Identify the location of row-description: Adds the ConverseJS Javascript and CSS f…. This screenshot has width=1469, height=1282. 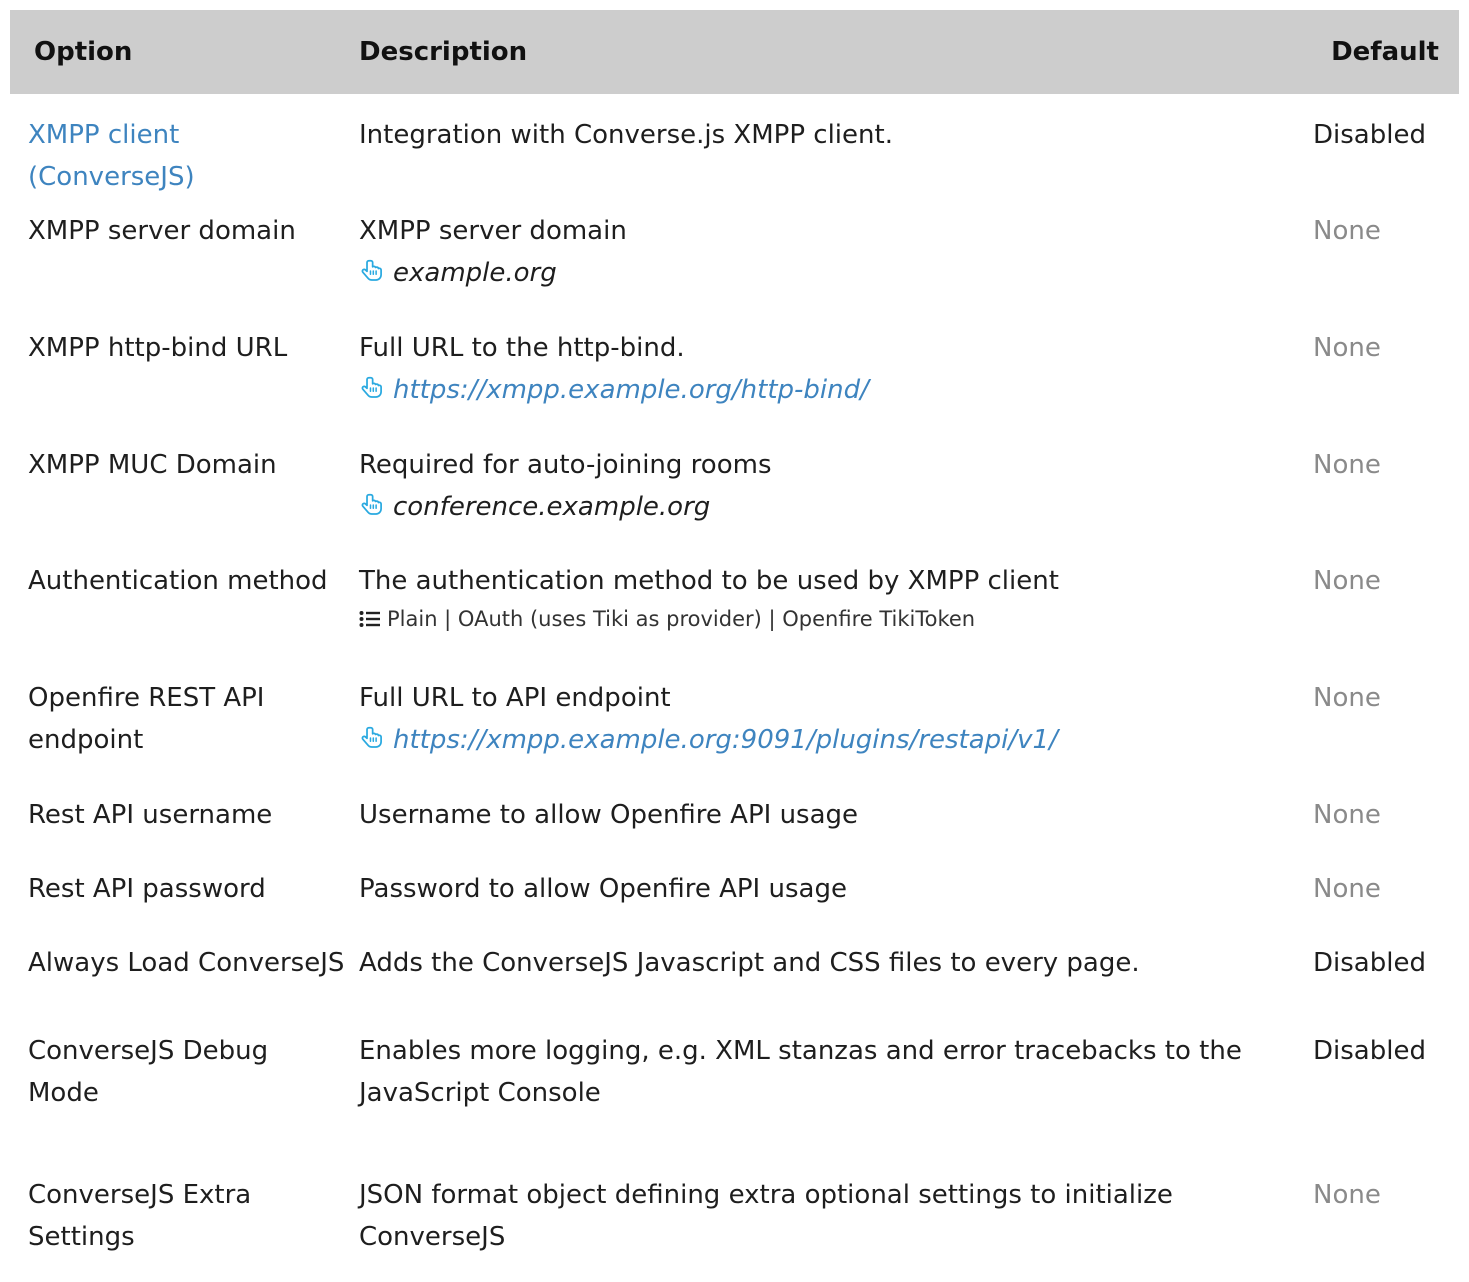
(749, 963).